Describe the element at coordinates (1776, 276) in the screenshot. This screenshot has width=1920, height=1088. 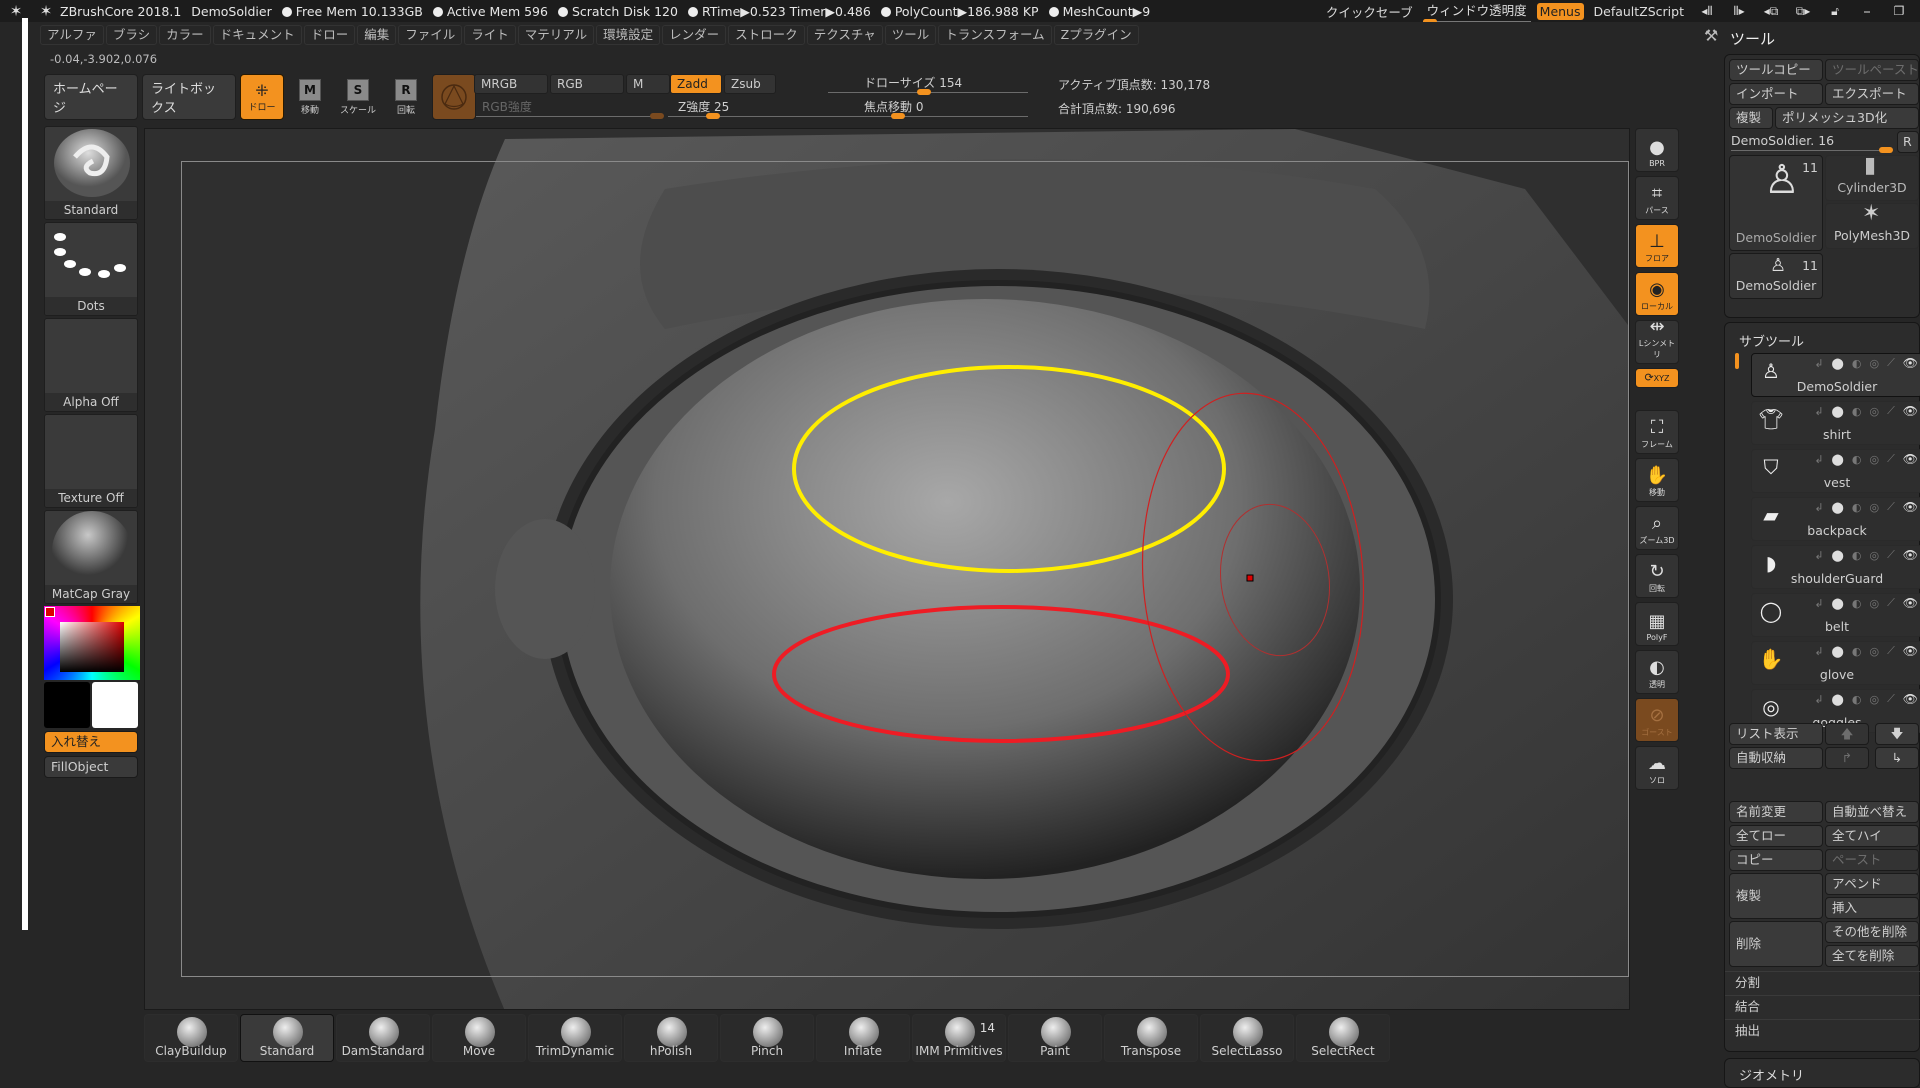
I see `tool-thumb-demosoldier-2: 11 ♙ DemoSoldier` at that location.